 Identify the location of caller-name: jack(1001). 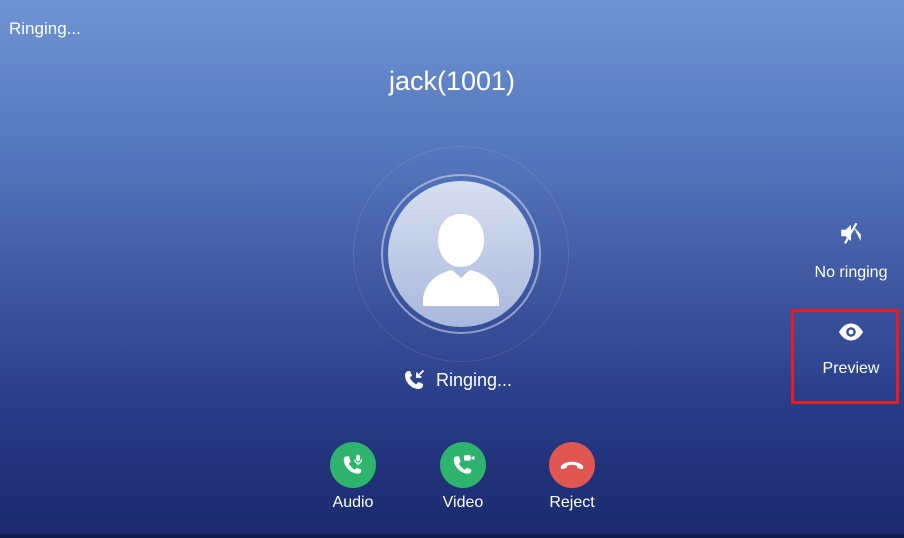
(452, 81).